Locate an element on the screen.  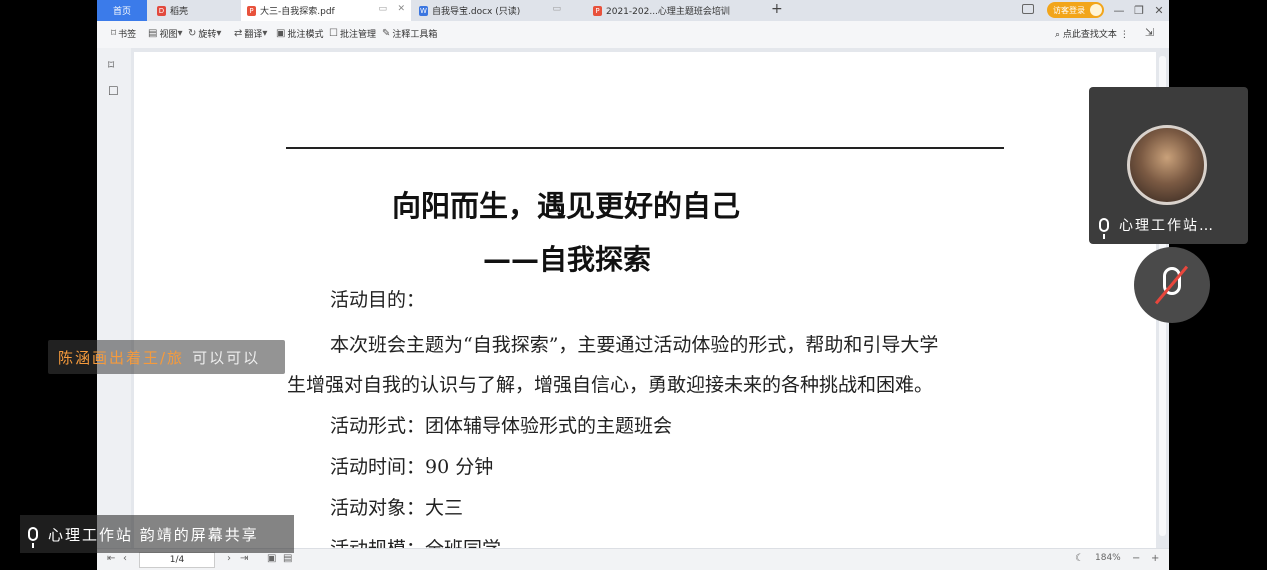
text-line: 活动形式：团体辅导体验形式的主题班会 is located at coordinates (501, 426).